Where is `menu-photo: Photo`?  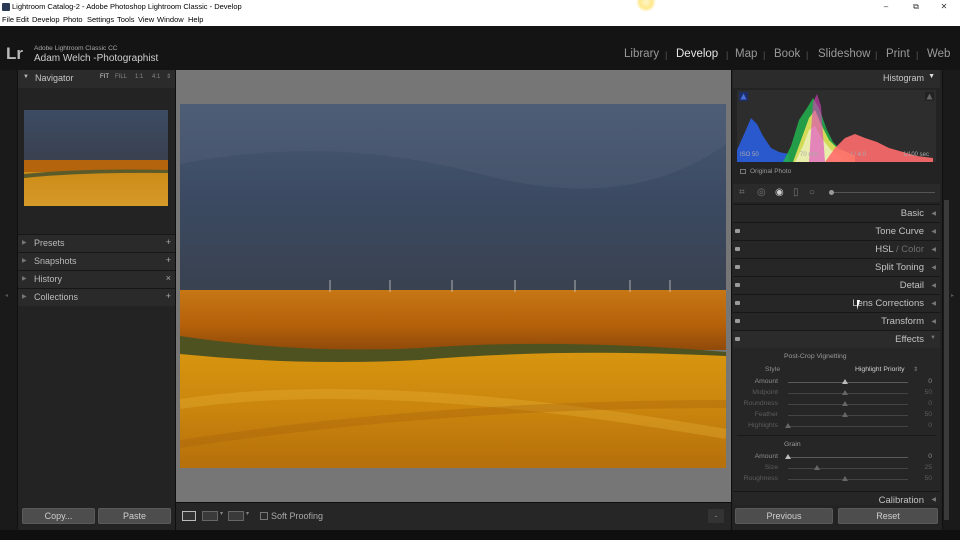 menu-photo: Photo is located at coordinates (73, 19).